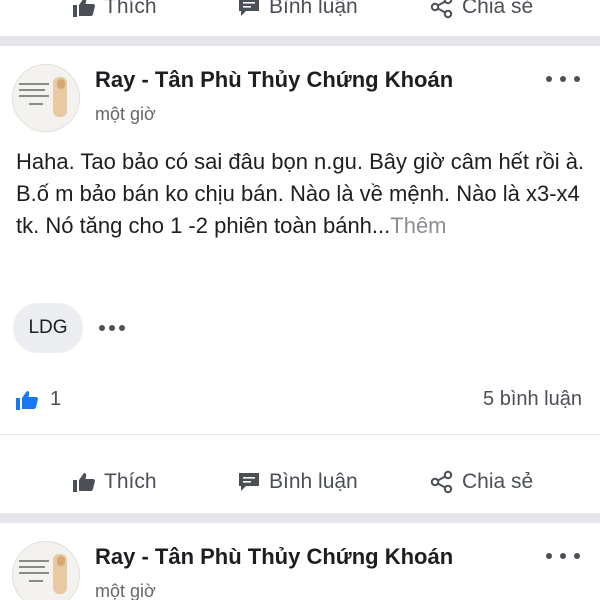 This screenshot has width=600, height=600. Describe the element at coordinates (27, 400) in the screenshot. I see `like-reaction-icon` at that location.